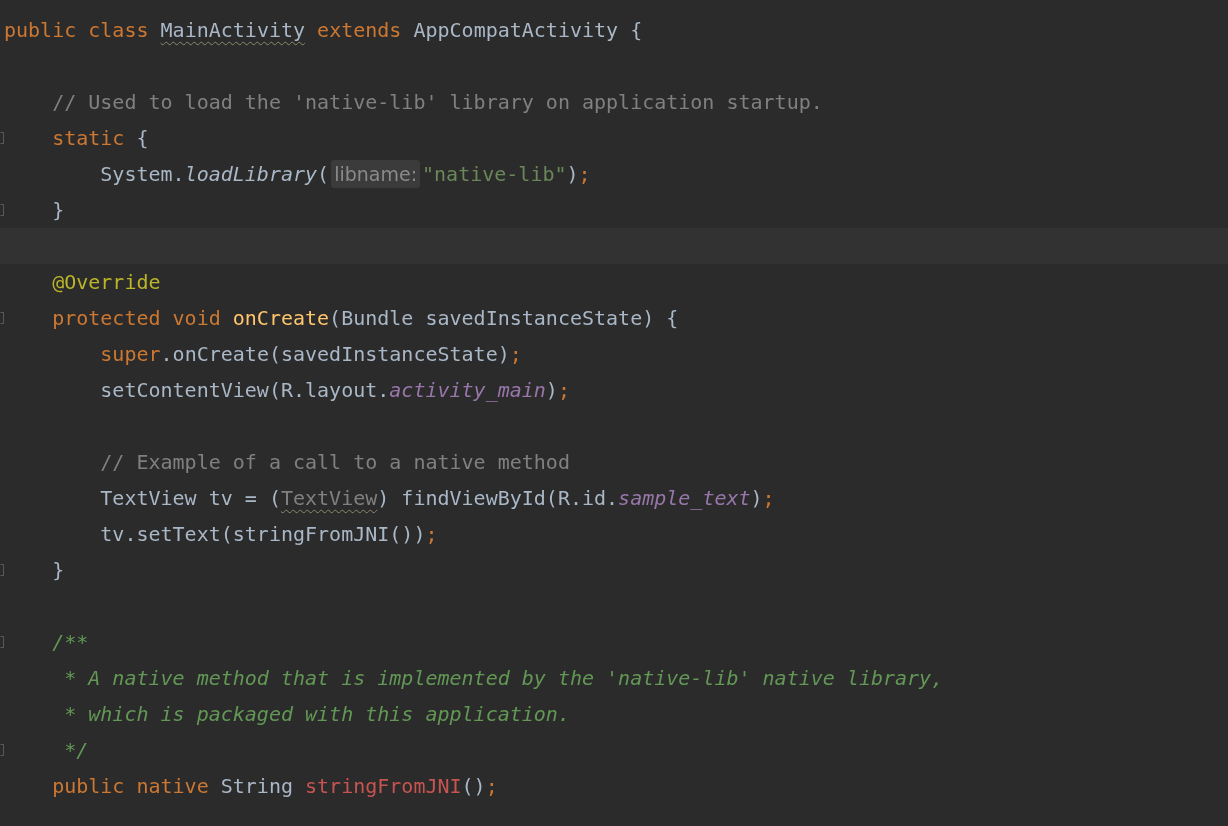 This screenshot has width=1228, height=826. I want to click on doc-comment: /**, so click(70, 642).